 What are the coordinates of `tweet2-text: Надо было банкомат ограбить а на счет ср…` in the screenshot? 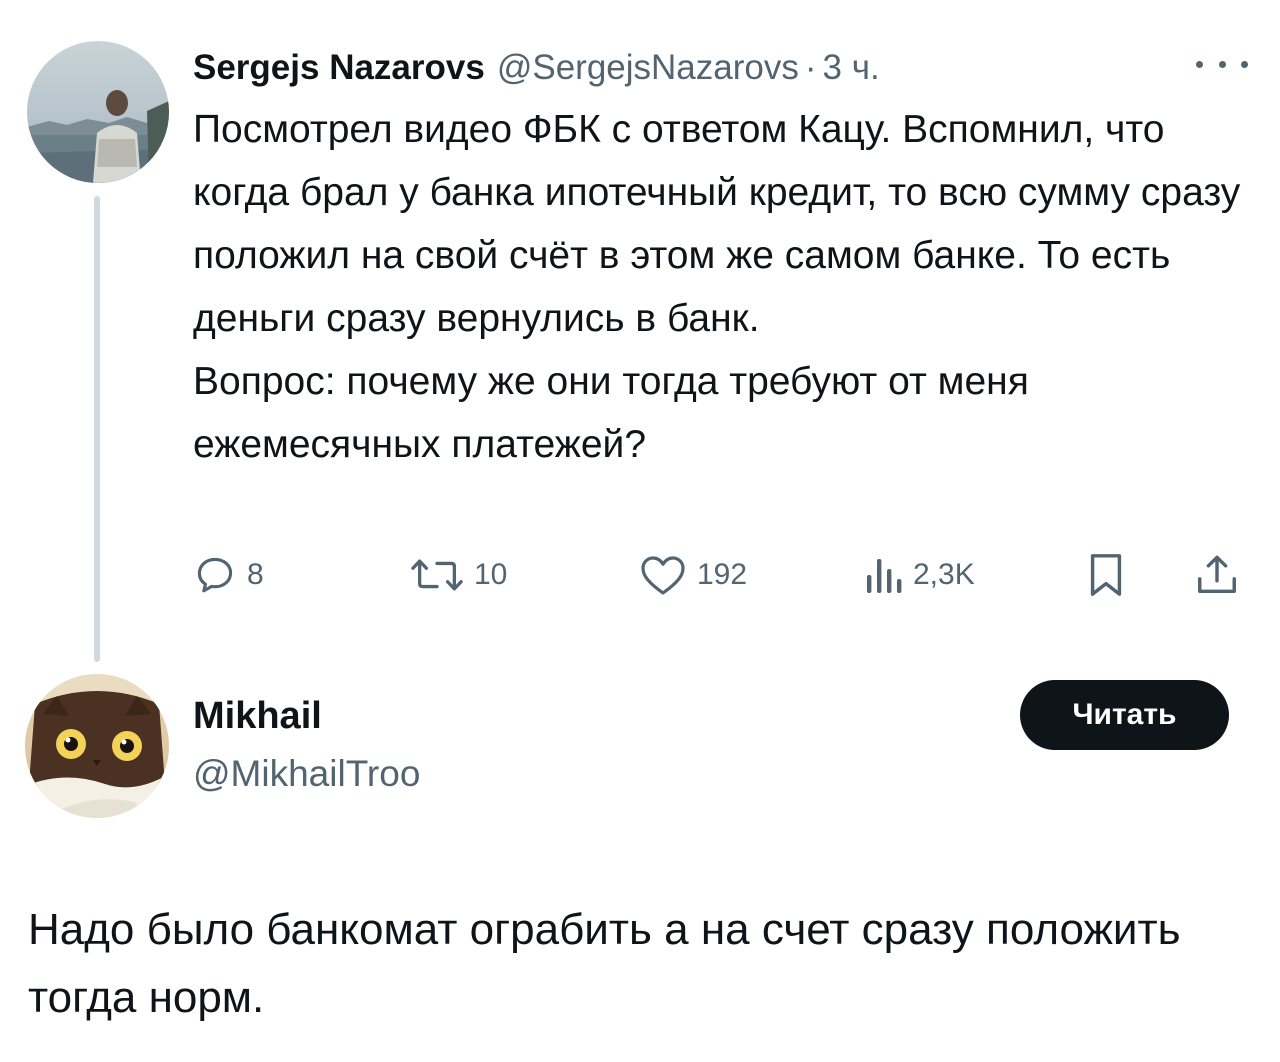 It's located at (604, 963).